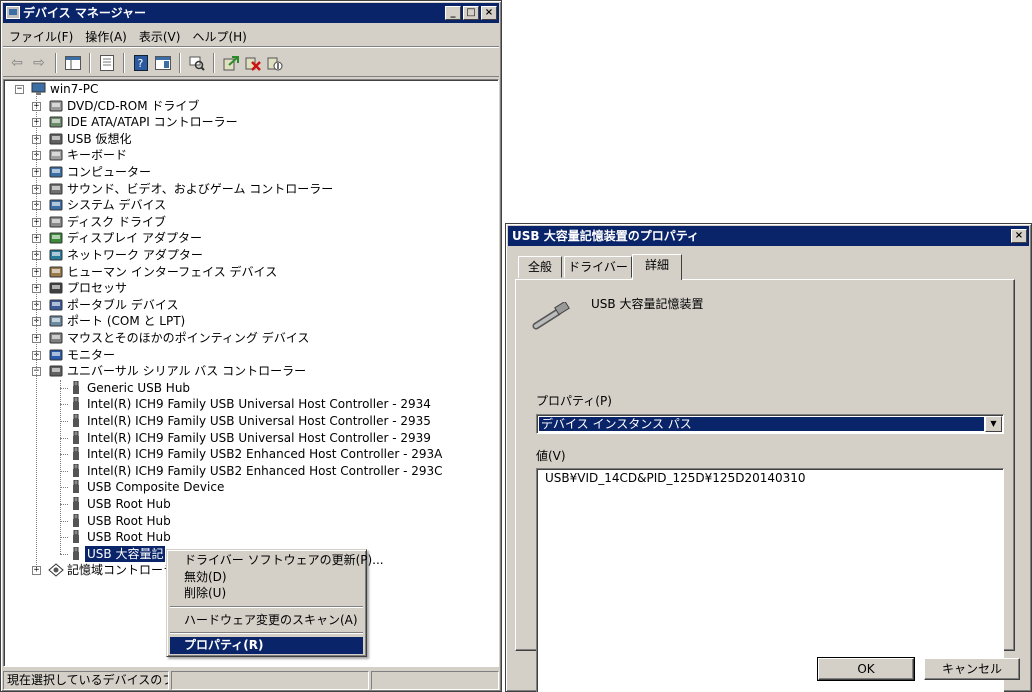 The height and width of the screenshot is (692, 1032). Describe the element at coordinates (117, 205) in the screenshot. I see `tree-node-label: システム デバイス` at that location.